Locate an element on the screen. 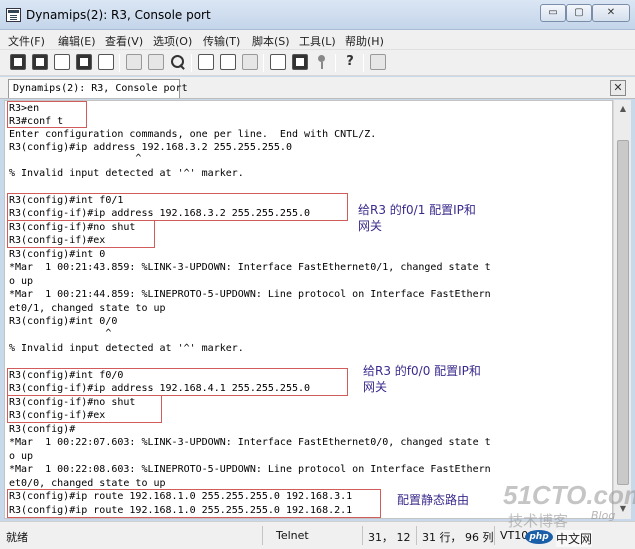 Image resolution: width=635 pixels, height=549 pixels. disconnect-icon is located at coordinates (106, 62).